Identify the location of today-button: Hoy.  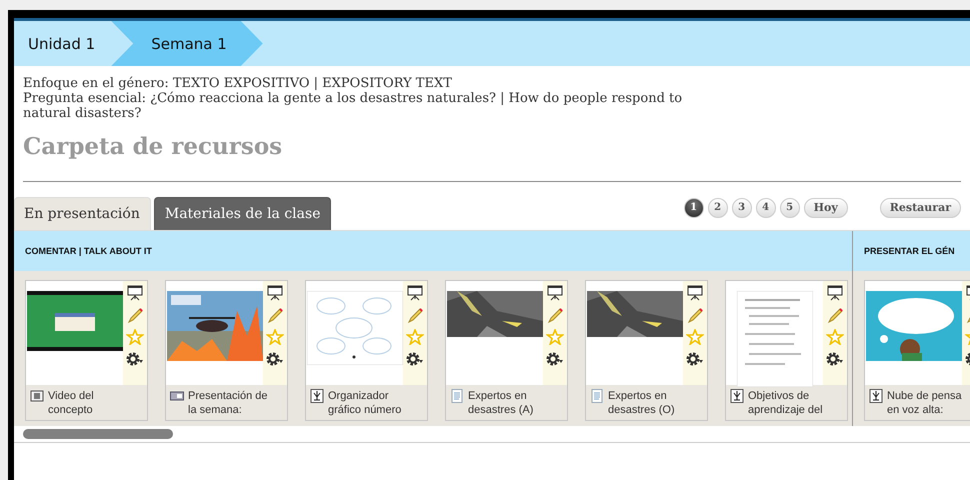
(826, 208).